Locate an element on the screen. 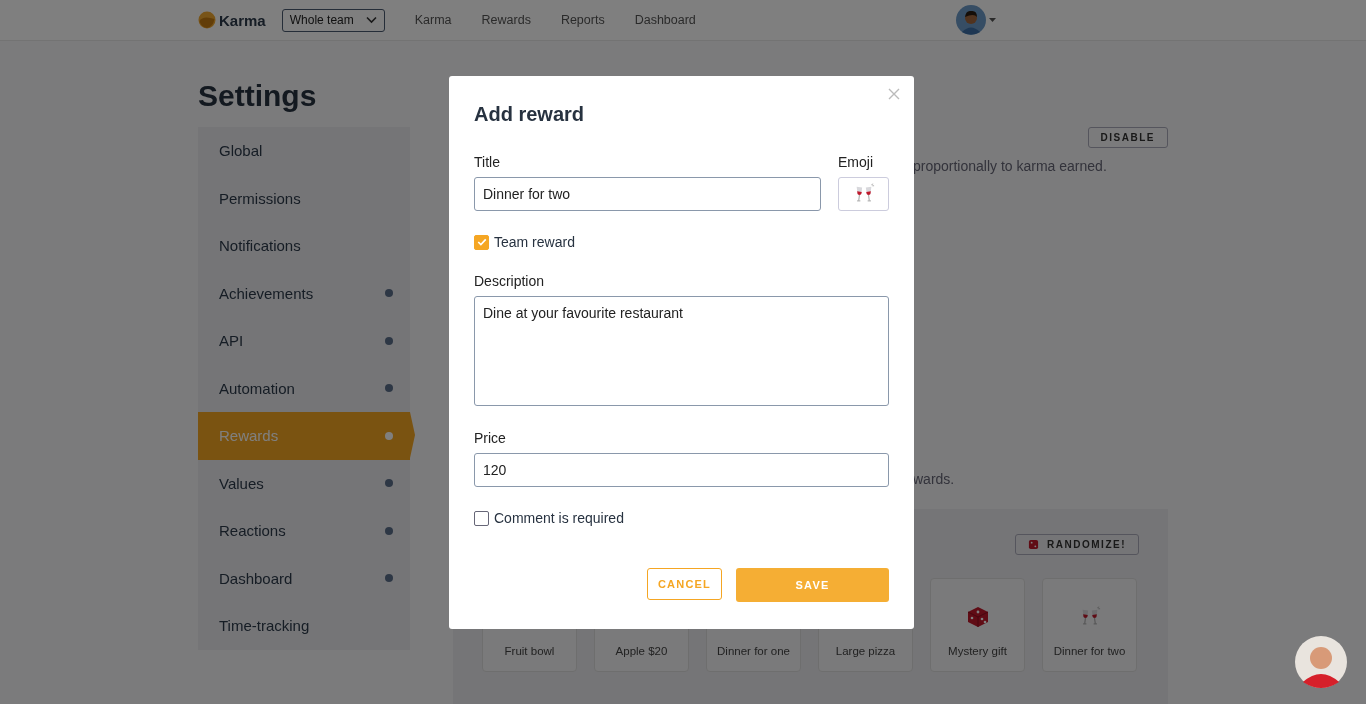 Image resolution: width=1366 pixels, height=704 pixels. sidebar-item: Notifications is located at coordinates (304, 246).